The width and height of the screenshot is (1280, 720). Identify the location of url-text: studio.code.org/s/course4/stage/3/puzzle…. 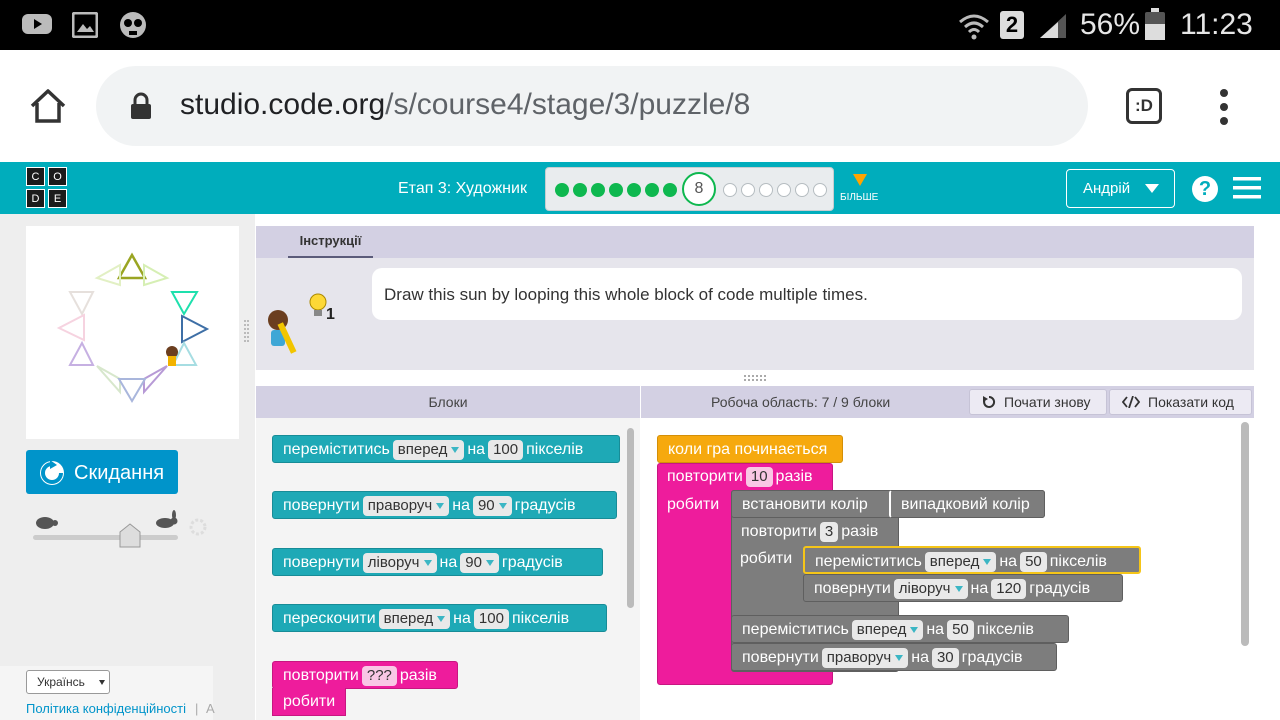
(465, 105).